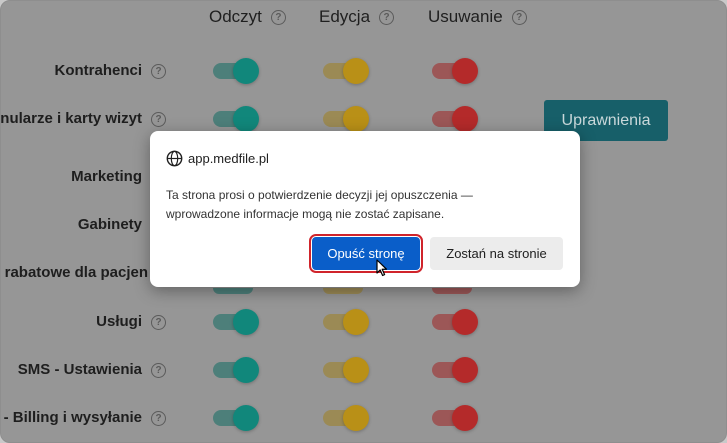 The height and width of the screenshot is (443, 727). I want to click on column-header-delete: Usuwanie ?, so click(477, 17).